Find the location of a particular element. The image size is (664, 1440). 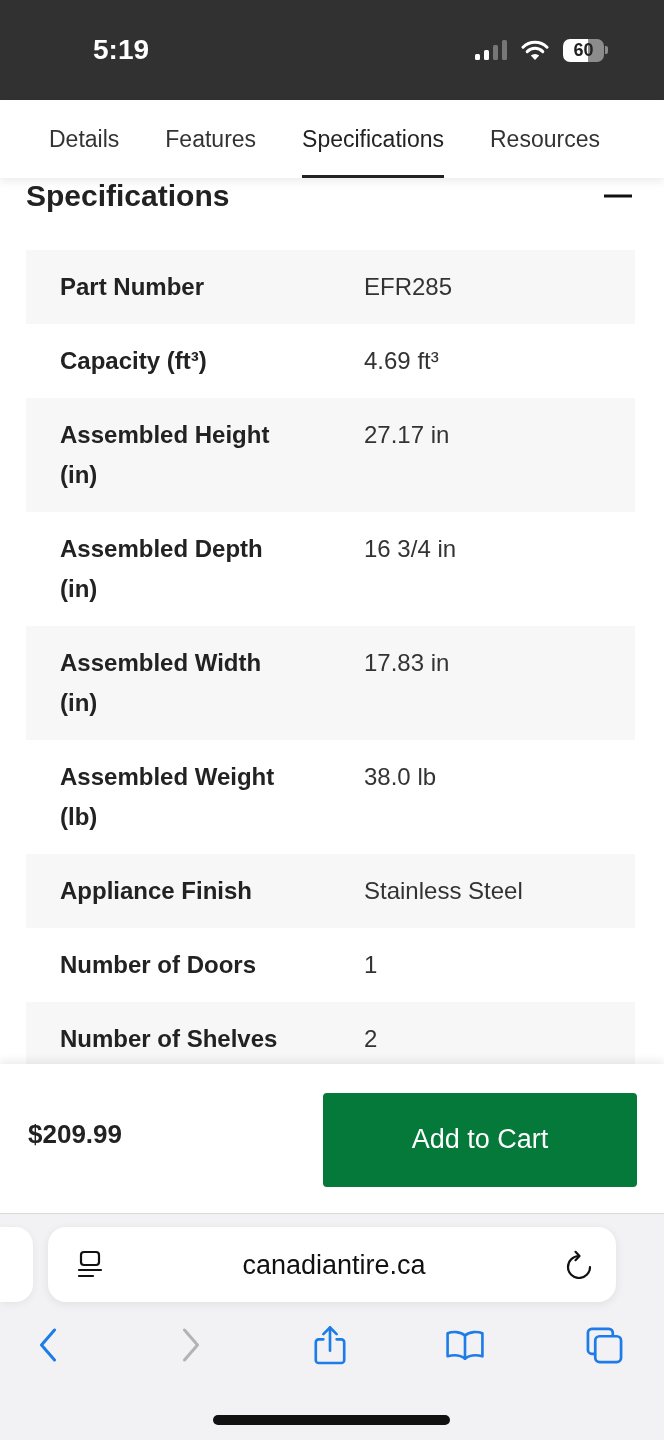

spec-value: EFR285 is located at coordinates (409, 287).